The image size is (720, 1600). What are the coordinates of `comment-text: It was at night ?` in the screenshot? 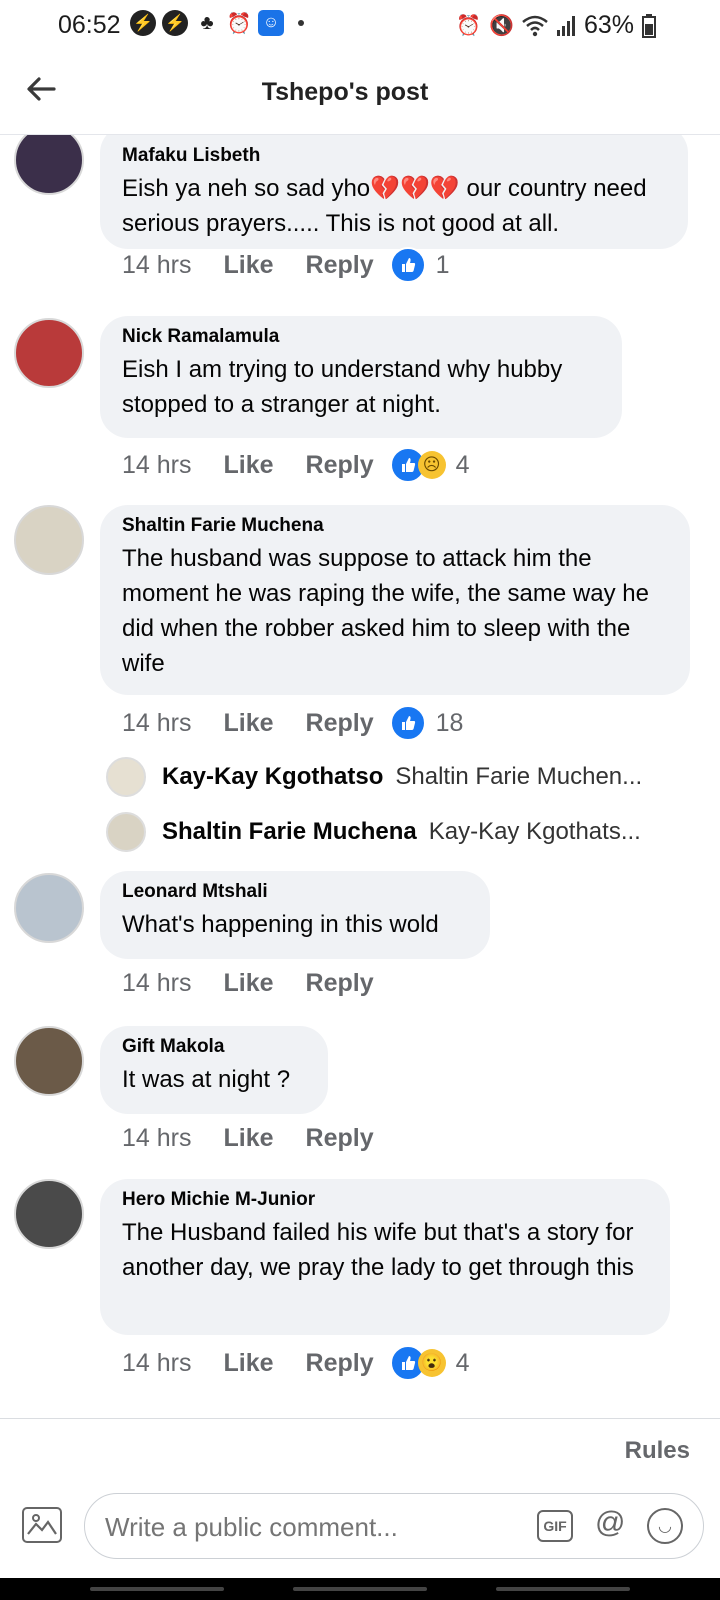 It's located at (206, 1079).